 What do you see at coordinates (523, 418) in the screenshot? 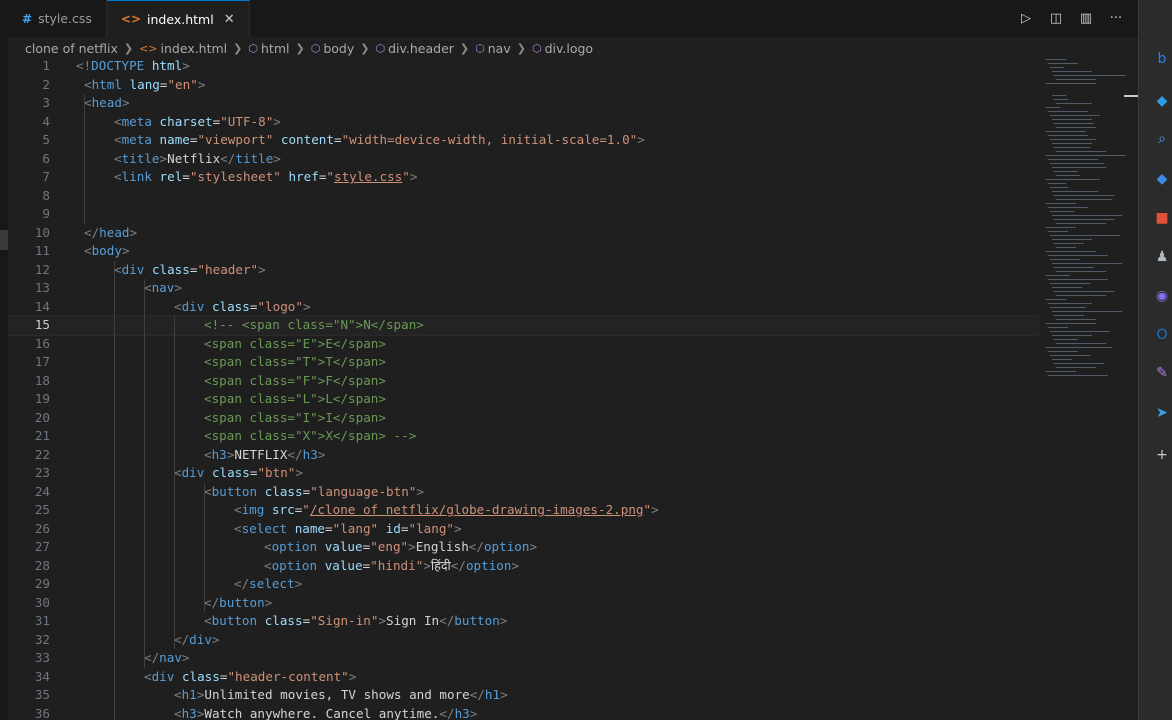
I see `code-line: 20 <span class="I">I</span>` at bounding box center [523, 418].